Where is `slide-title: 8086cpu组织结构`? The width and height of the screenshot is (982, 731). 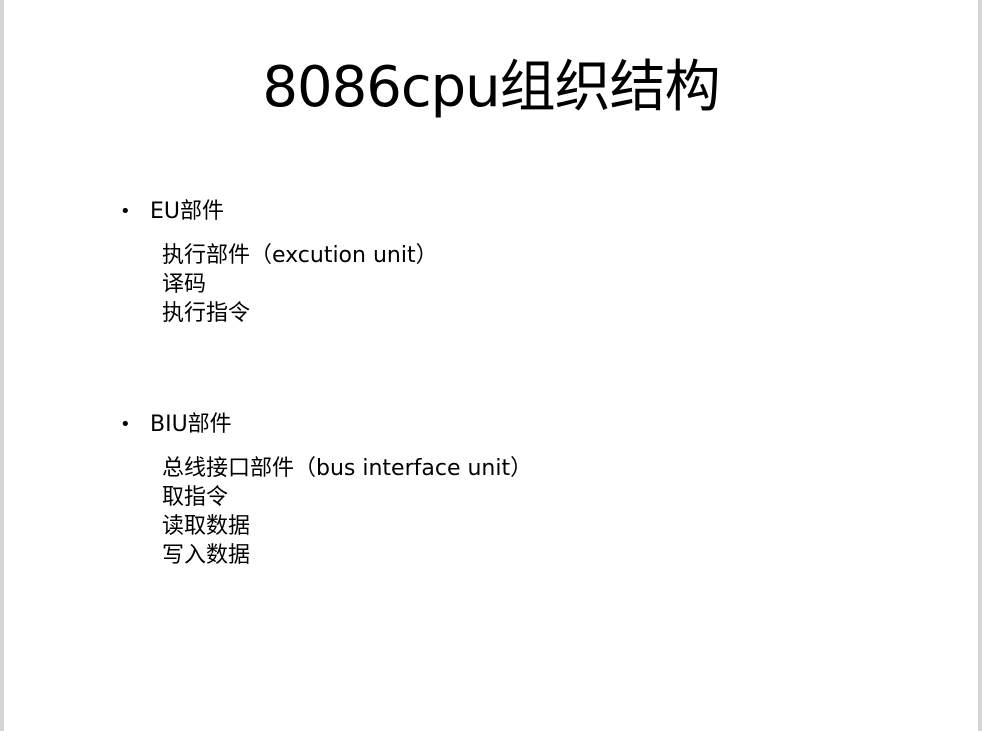
slide-title: 8086cpu组织结构 is located at coordinates (491, 87).